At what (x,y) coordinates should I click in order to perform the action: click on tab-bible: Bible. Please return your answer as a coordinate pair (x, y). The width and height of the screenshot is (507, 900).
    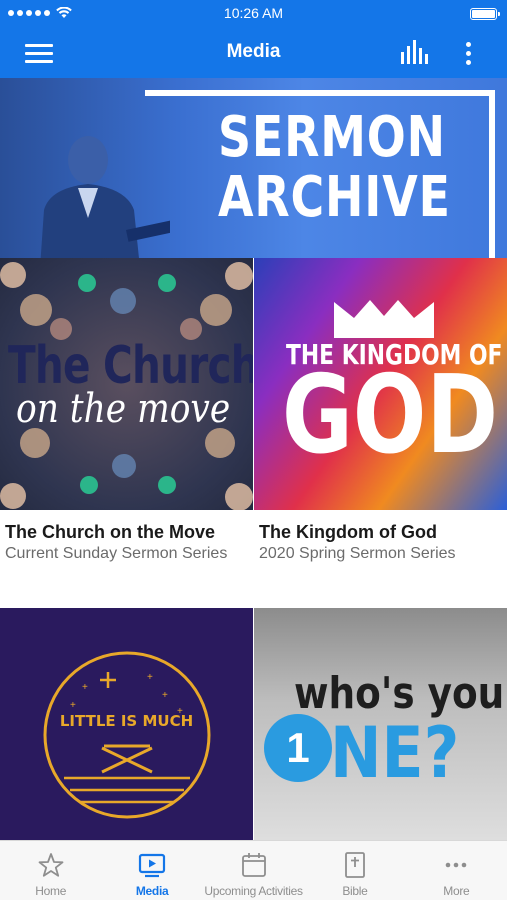
    Looking at the image, I should click on (354, 870).